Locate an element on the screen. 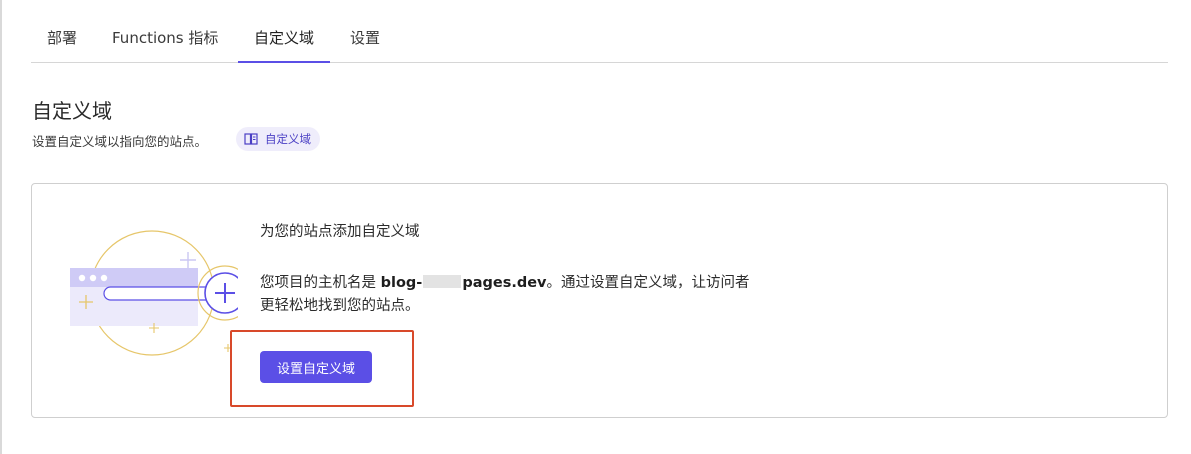  tab-functions-metrics: Functions 指标 is located at coordinates (165, 44).